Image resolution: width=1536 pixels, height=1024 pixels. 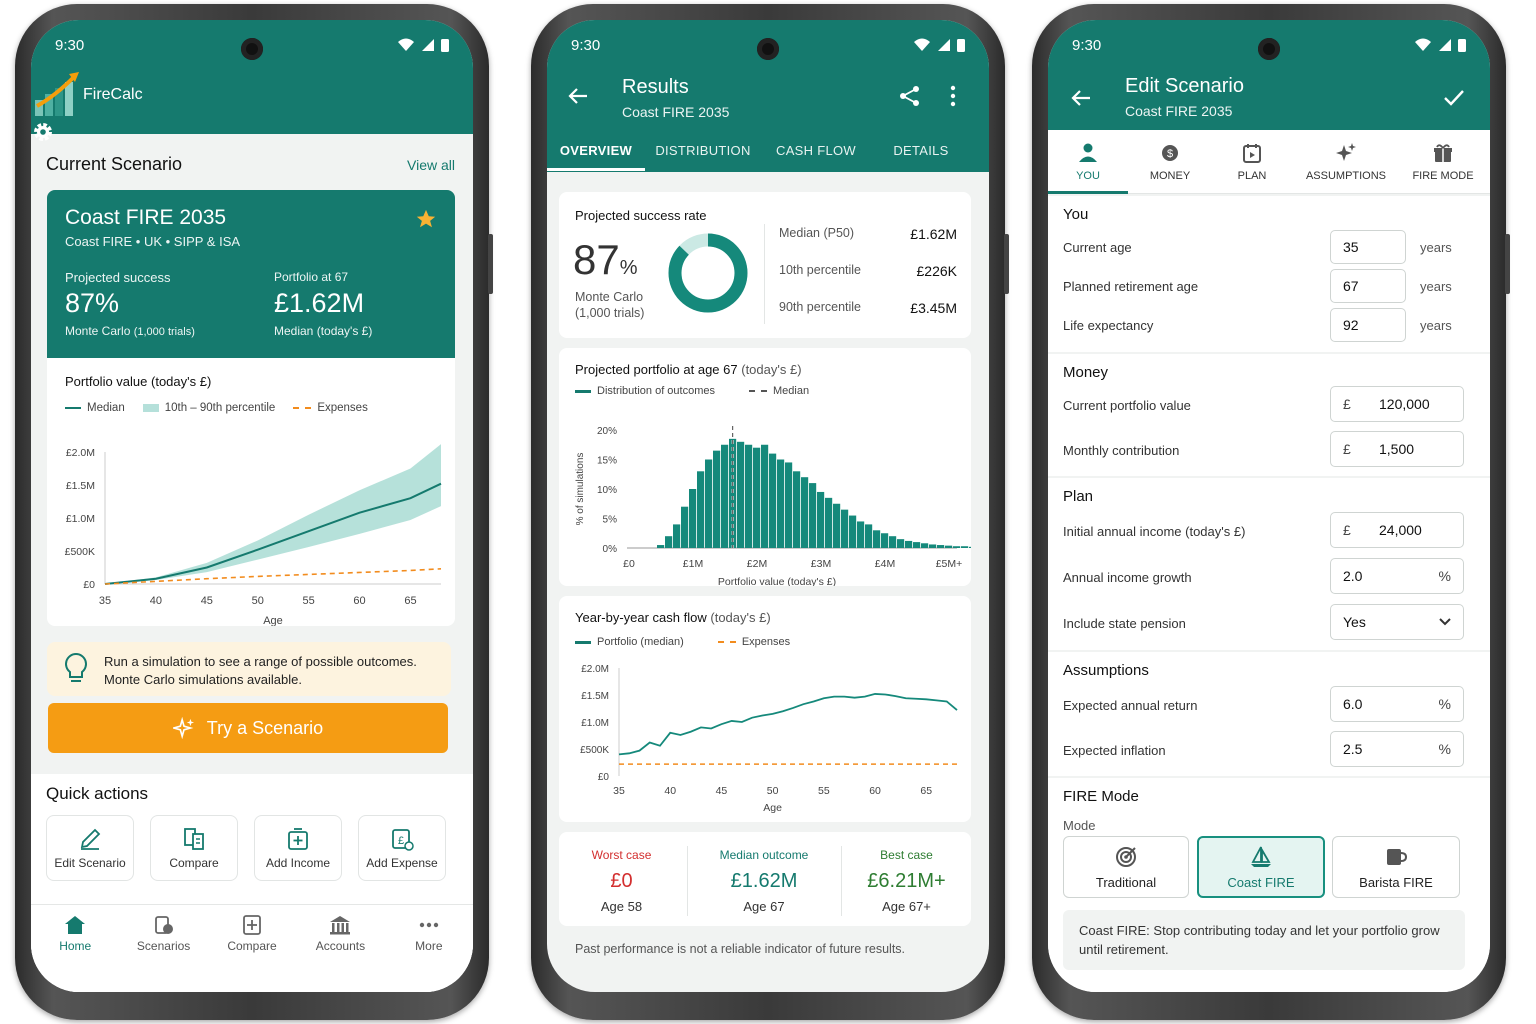 What do you see at coordinates (1368, 247) in the screenshot?
I see `current-age-input: 35` at bounding box center [1368, 247].